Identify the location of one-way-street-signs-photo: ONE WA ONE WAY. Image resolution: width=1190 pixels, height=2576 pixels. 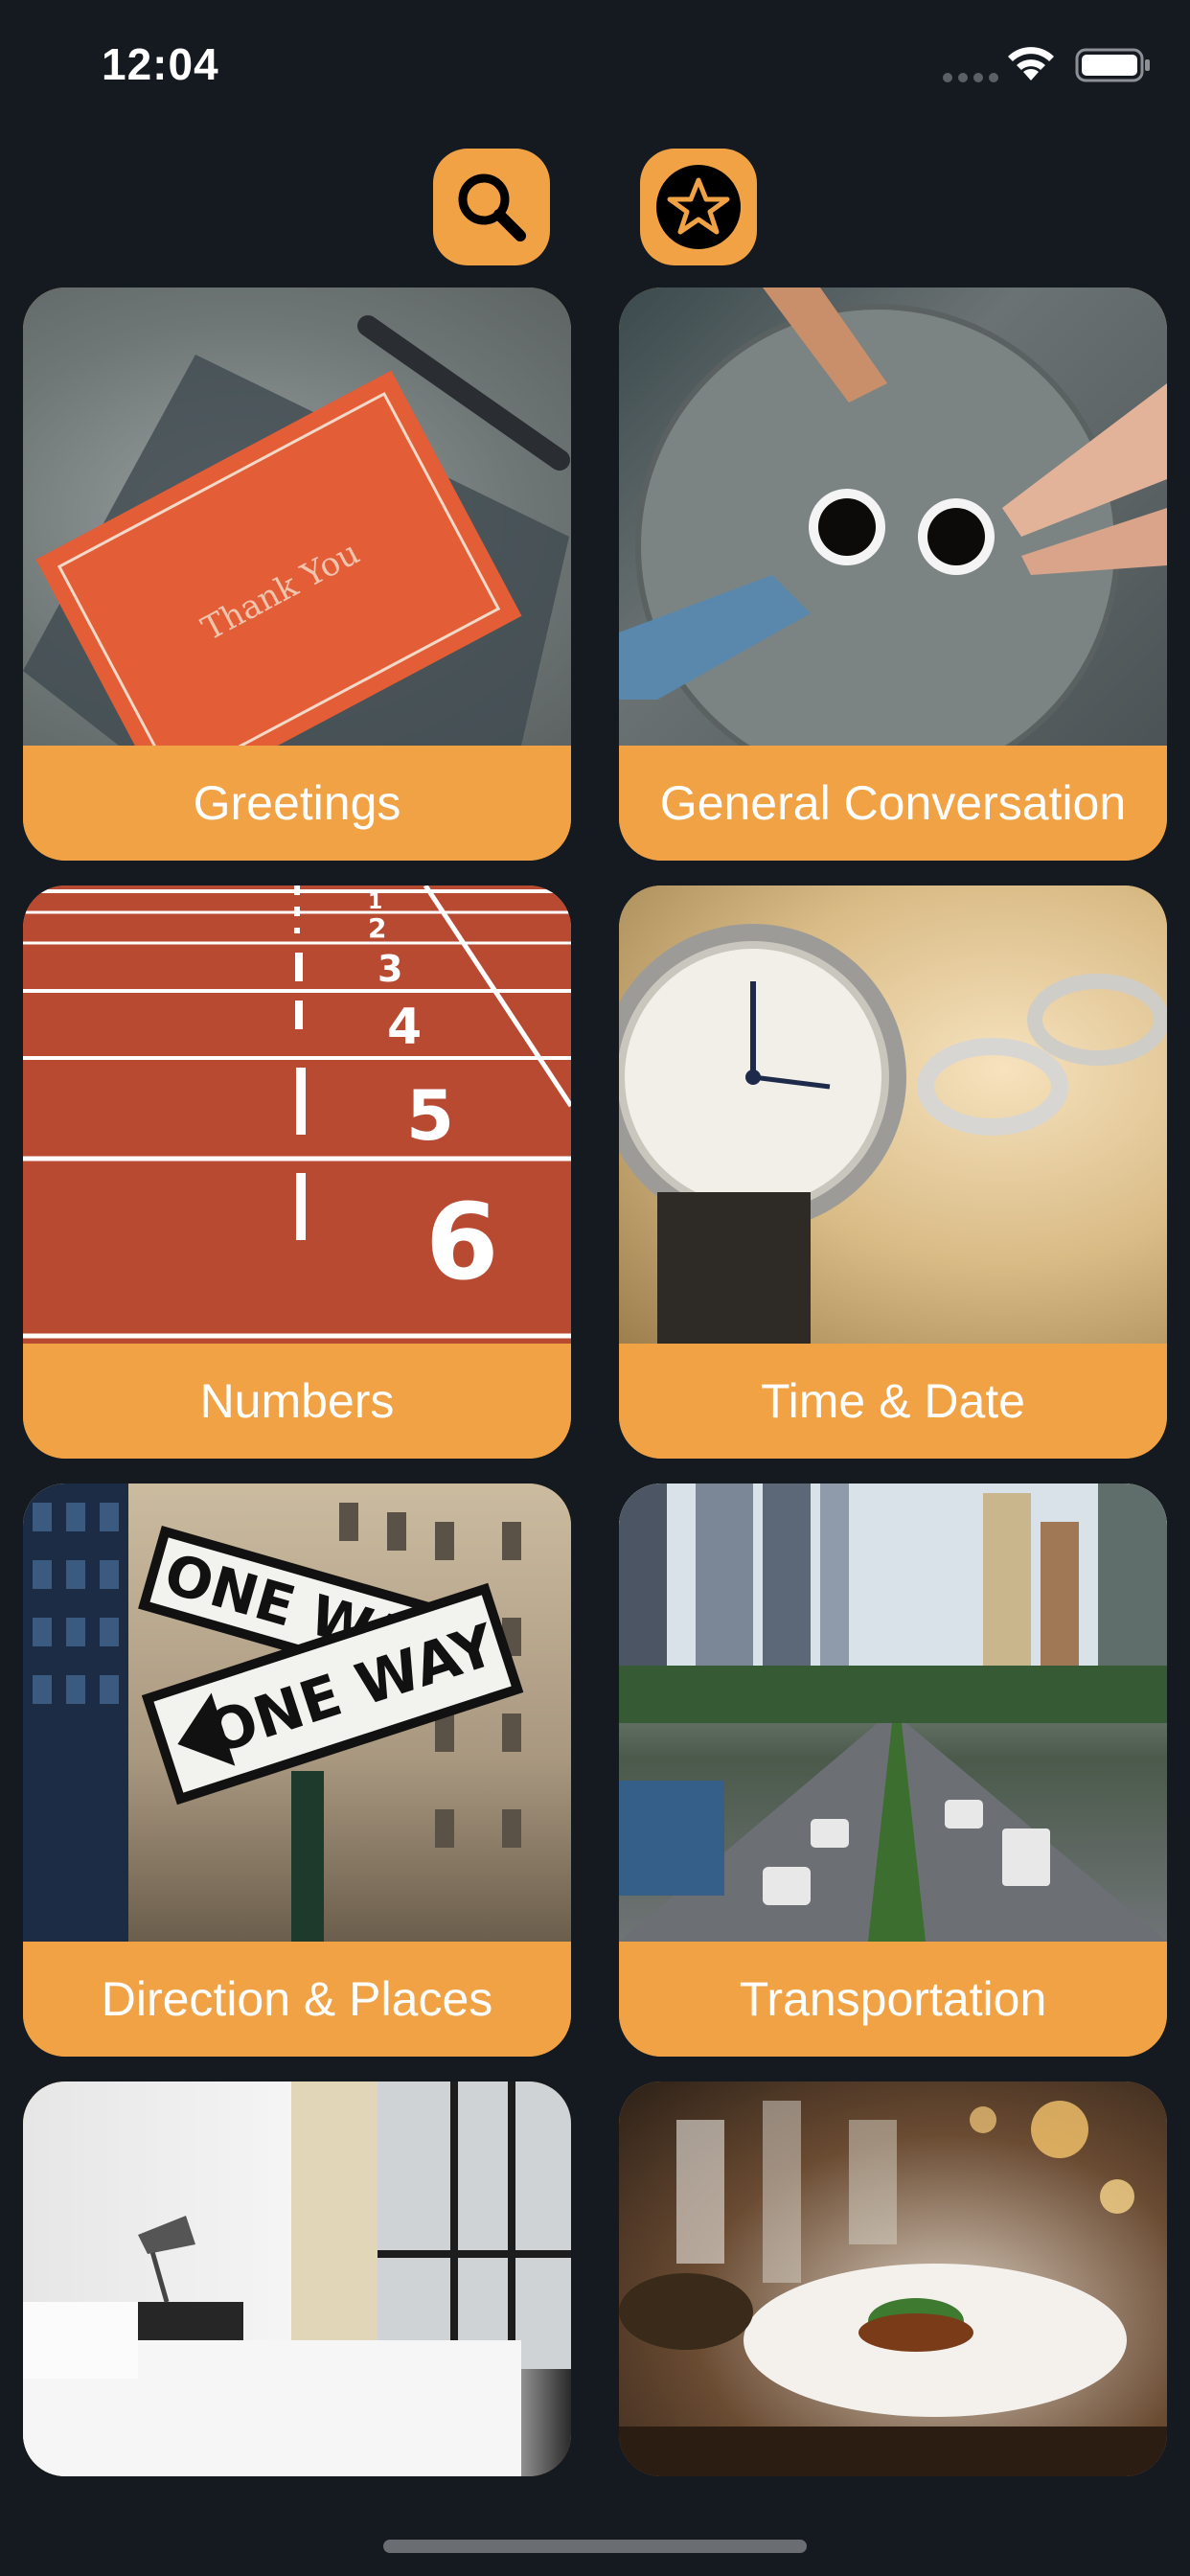
(297, 1713).